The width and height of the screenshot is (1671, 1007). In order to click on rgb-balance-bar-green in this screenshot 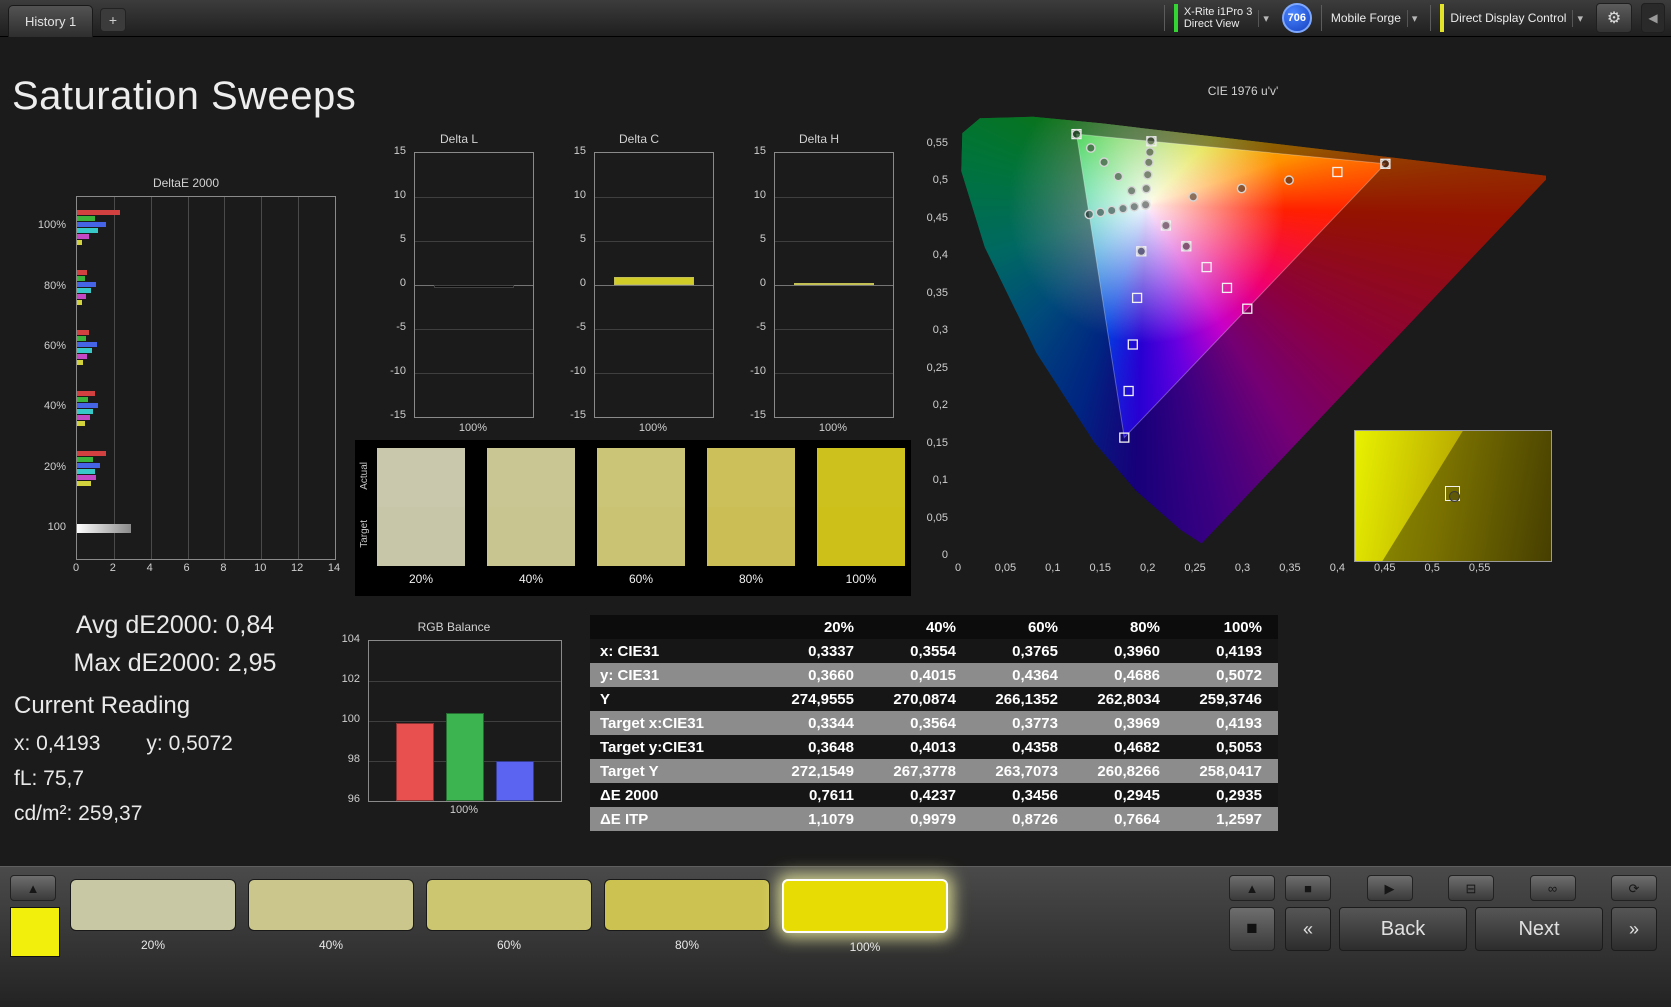, I will do `click(465, 757)`.